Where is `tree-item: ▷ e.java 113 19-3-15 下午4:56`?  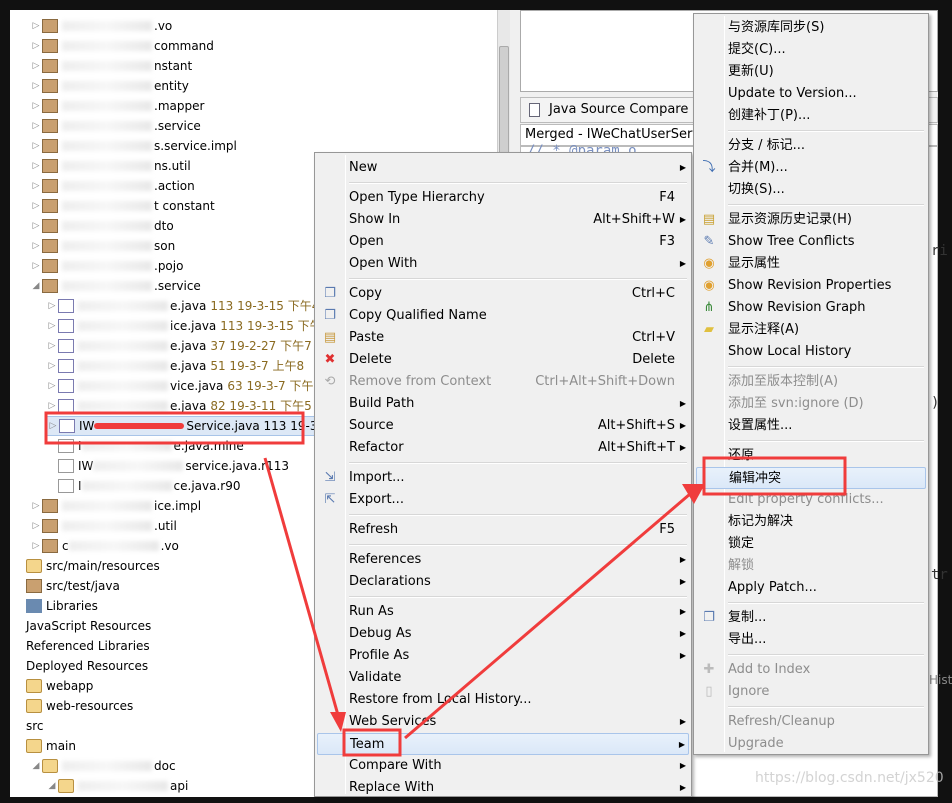 tree-item: ▷ e.java 113 19-3-15 下午4:56 is located at coordinates (192, 306).